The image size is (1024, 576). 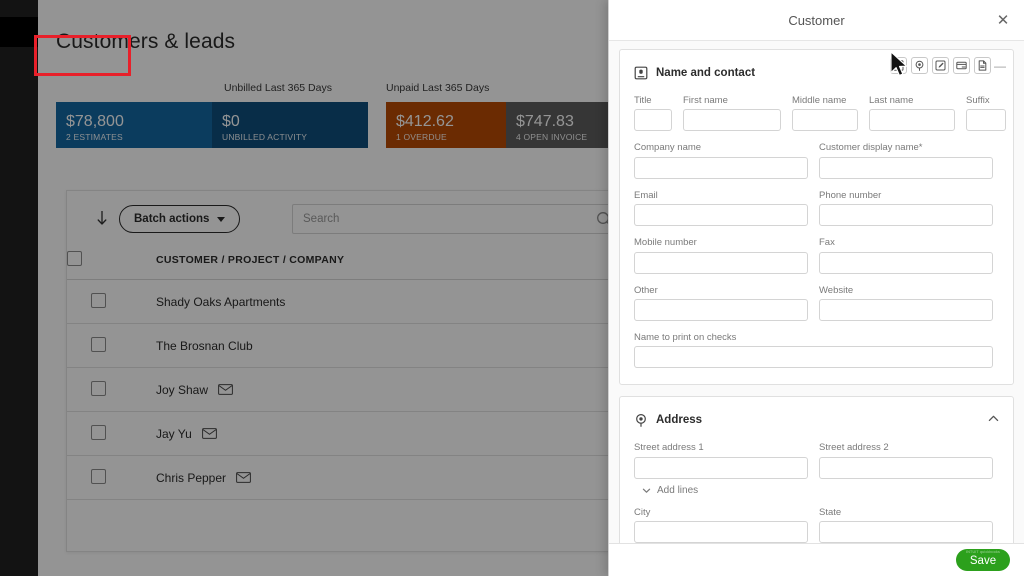 I want to click on state-input, so click(x=906, y=532).